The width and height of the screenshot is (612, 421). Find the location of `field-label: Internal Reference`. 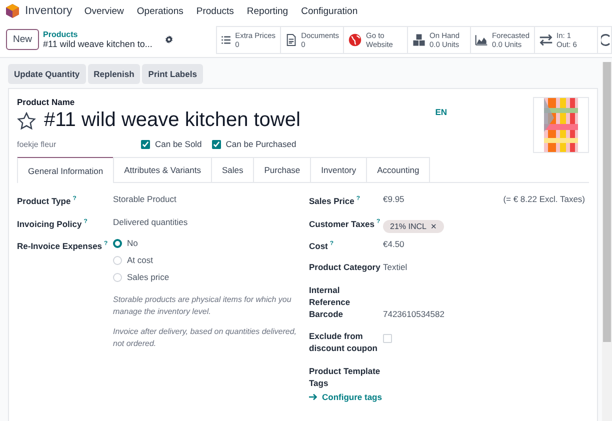

field-label: Internal Reference is located at coordinates (330, 296).